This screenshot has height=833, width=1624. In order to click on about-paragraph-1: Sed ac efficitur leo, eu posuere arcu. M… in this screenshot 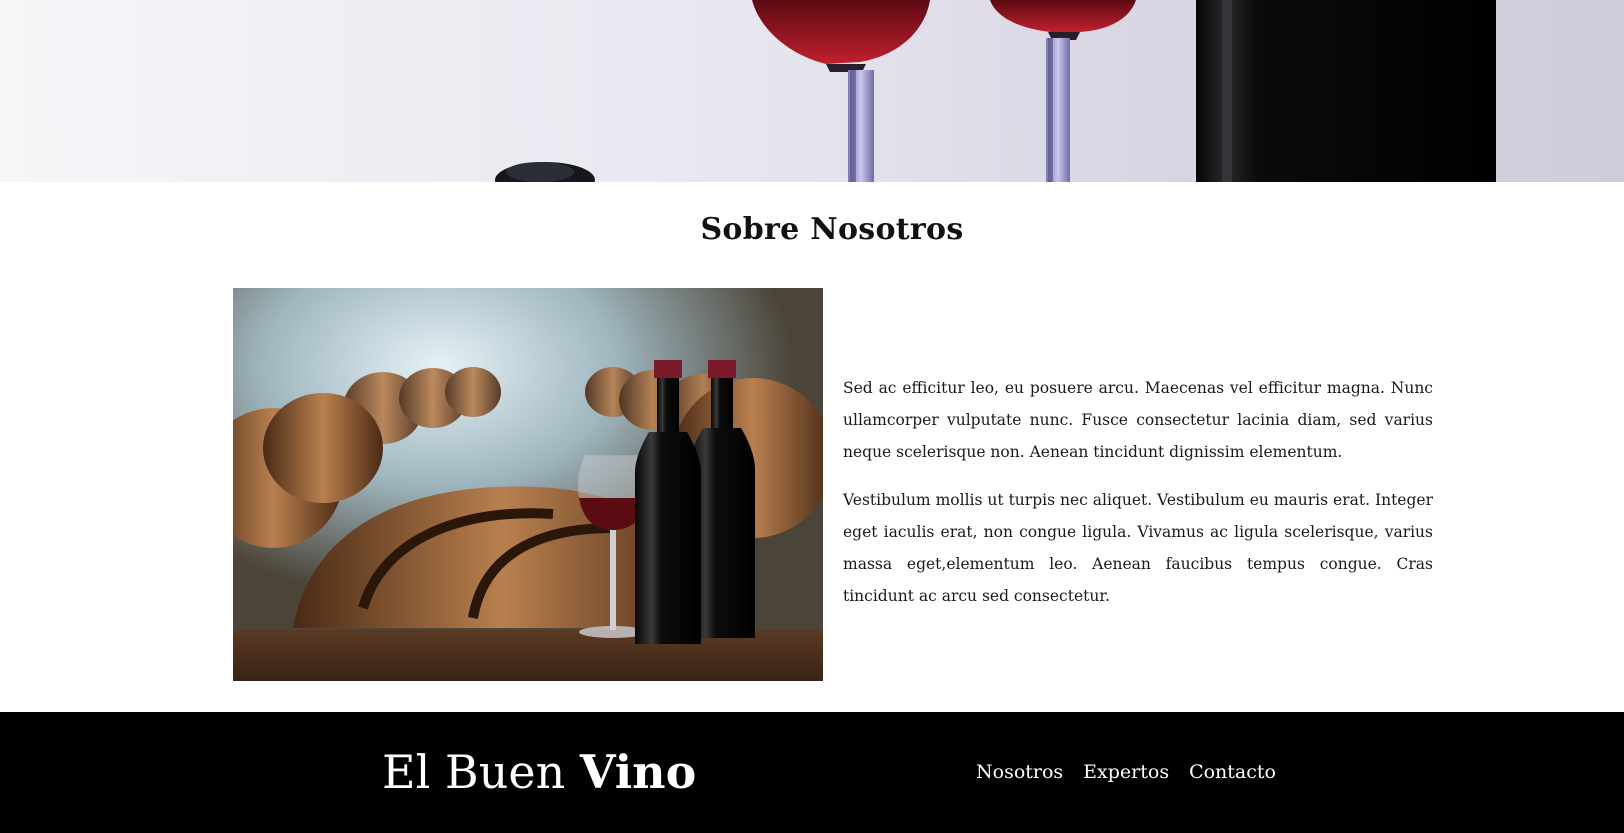, I will do `click(1138, 420)`.